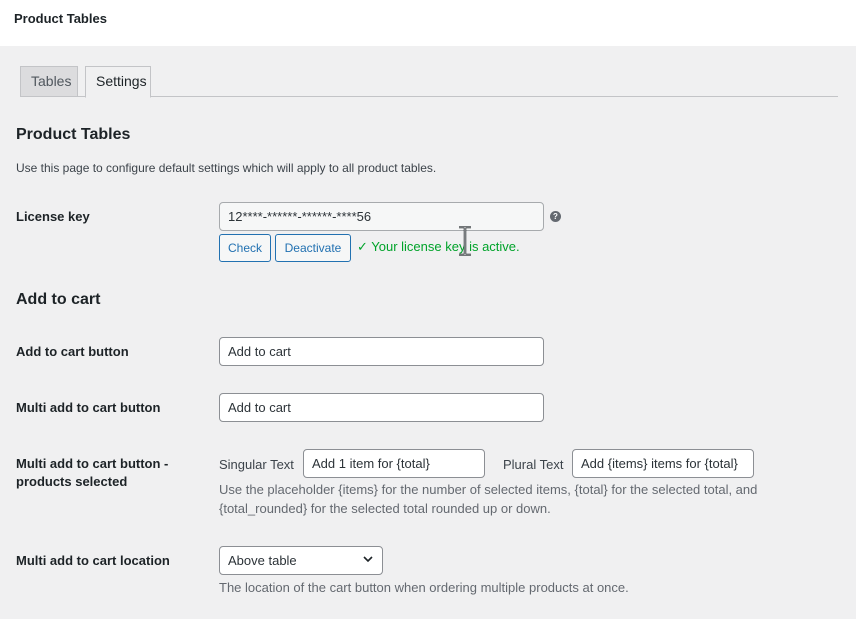 The image size is (856, 619). What do you see at coordinates (555, 216) in the screenshot?
I see `help-icon: ?` at bounding box center [555, 216].